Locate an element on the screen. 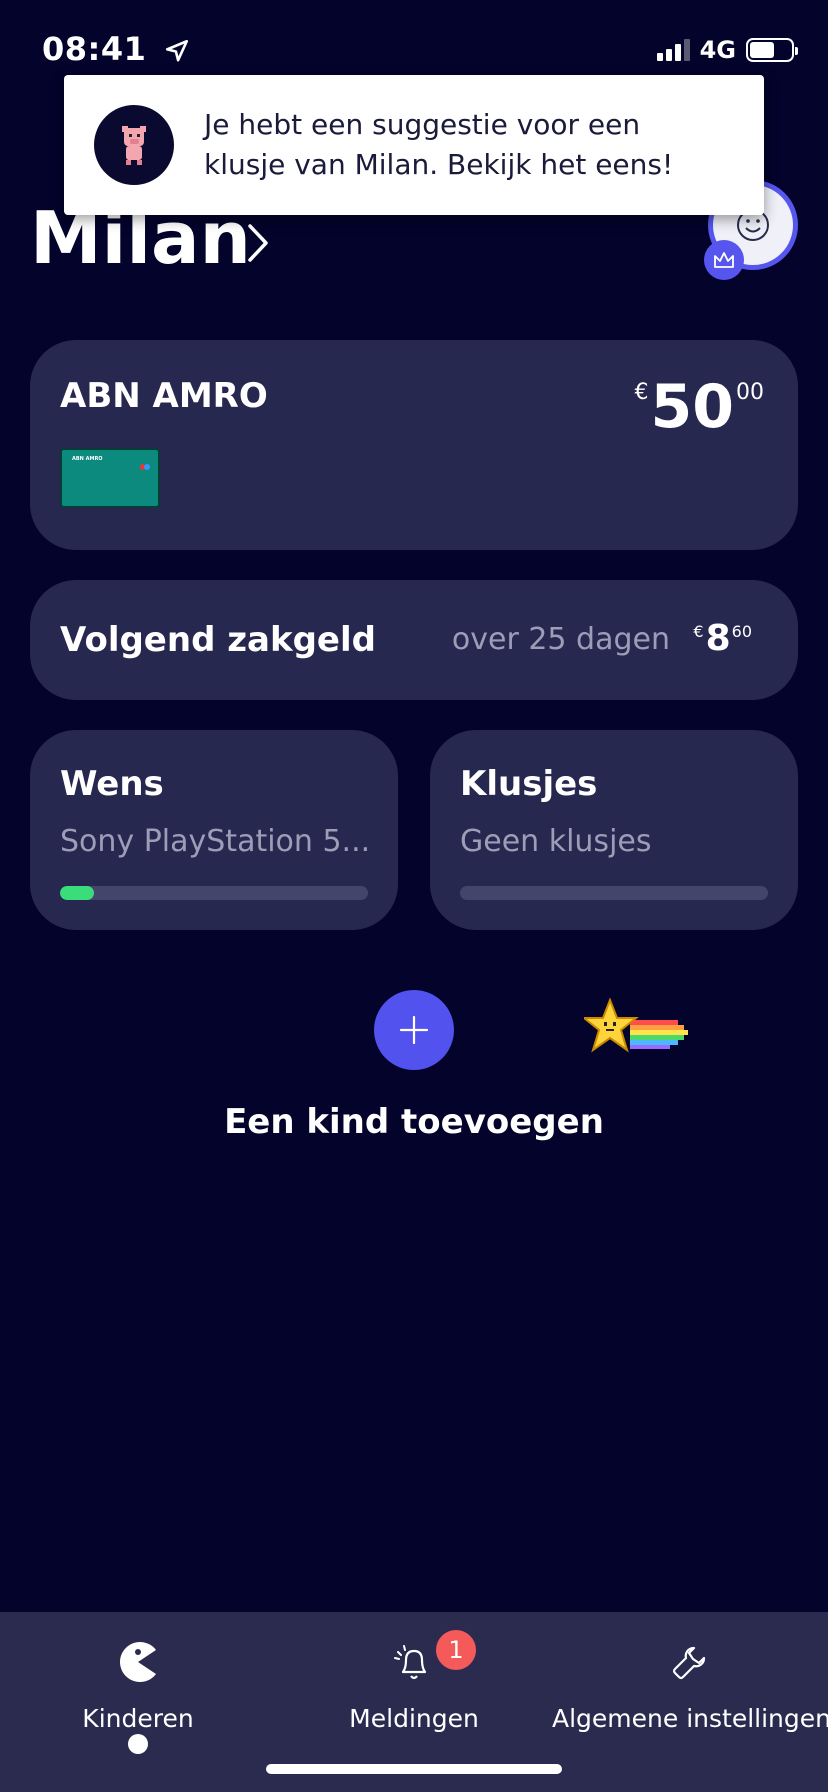 This screenshot has height=1792, width=828. mini-card-label: ABN AMRO is located at coordinates (87, 459).